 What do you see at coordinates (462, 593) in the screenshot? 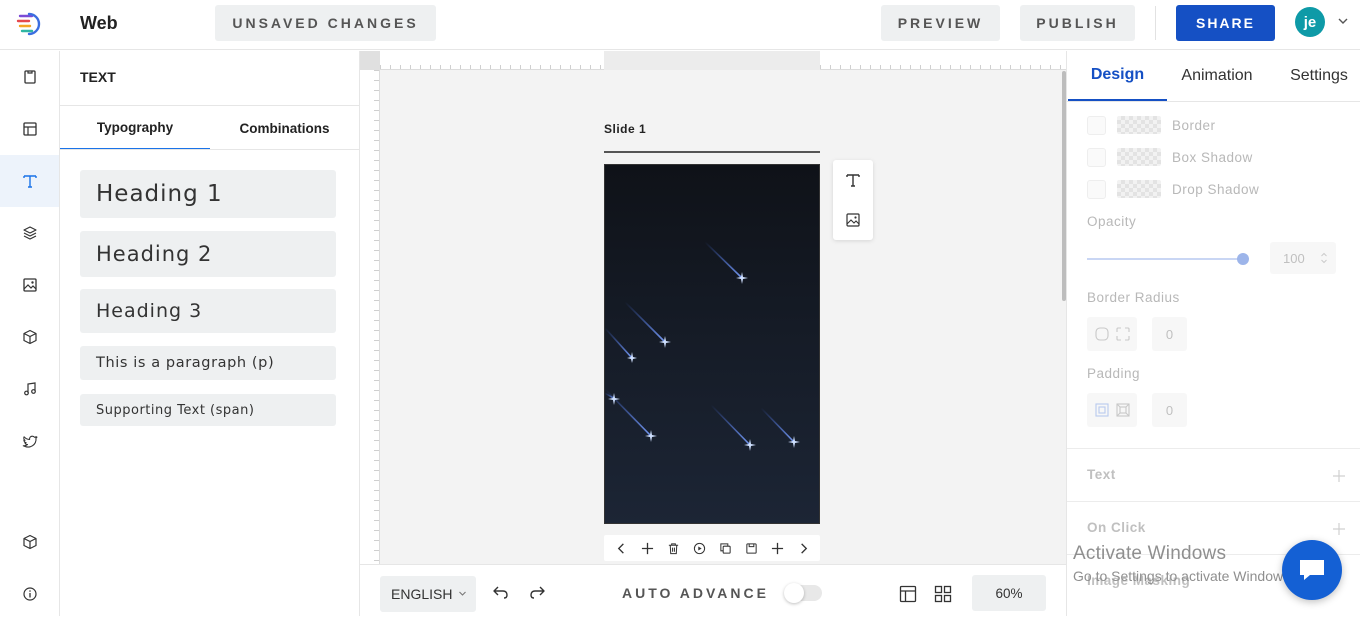
I see `chevron-down-icon` at bounding box center [462, 593].